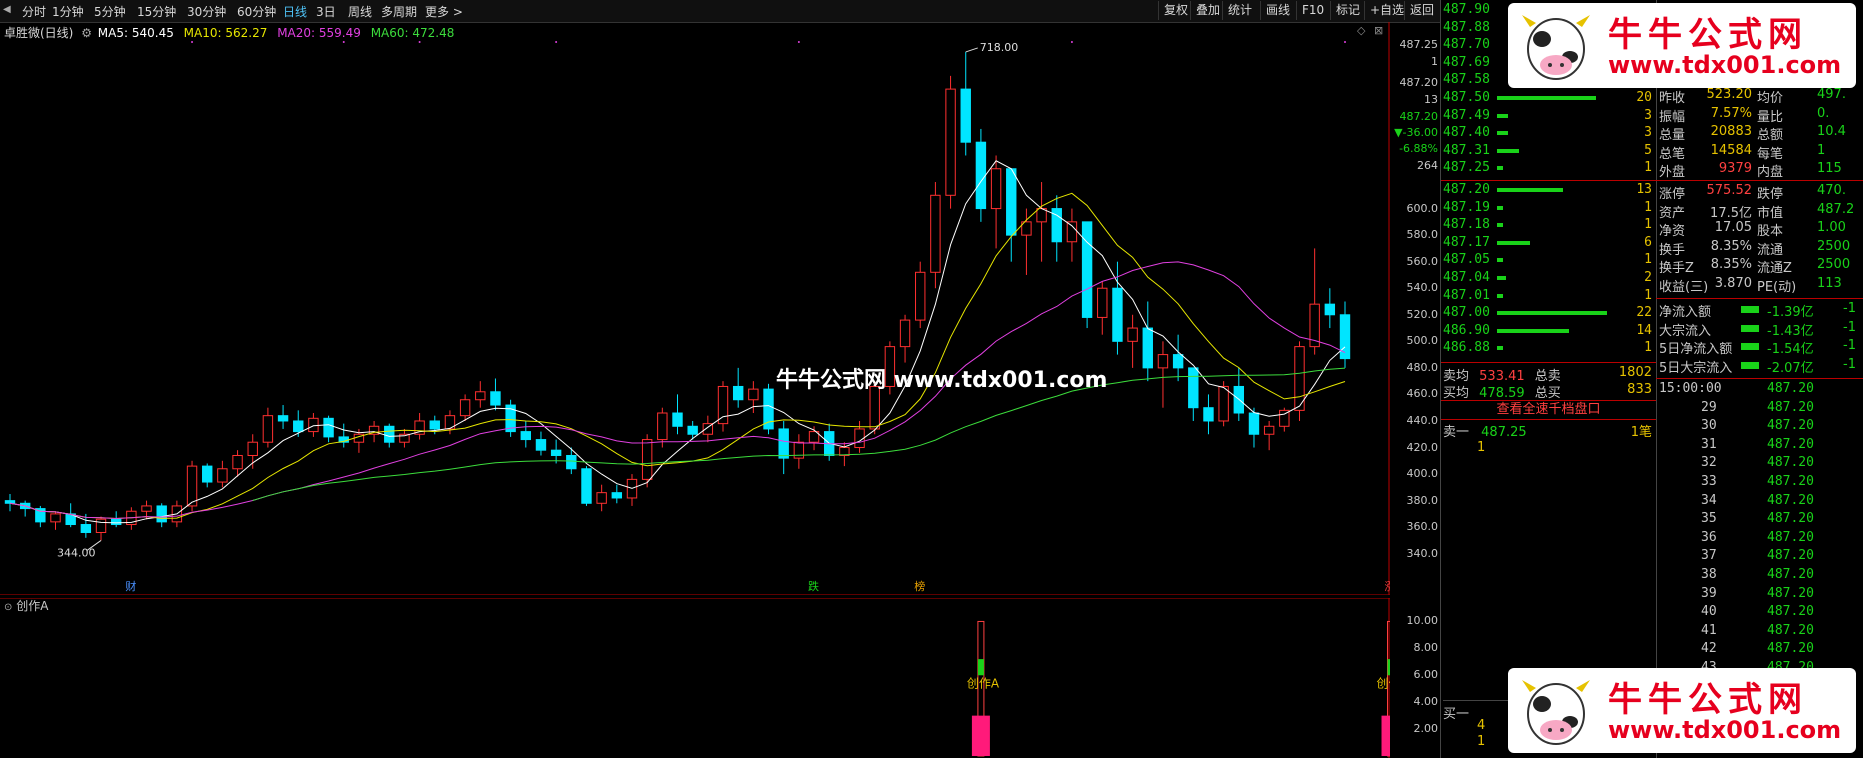  What do you see at coordinates (1481, 725) in the screenshot?
I see `buy1-qty1: 4` at bounding box center [1481, 725].